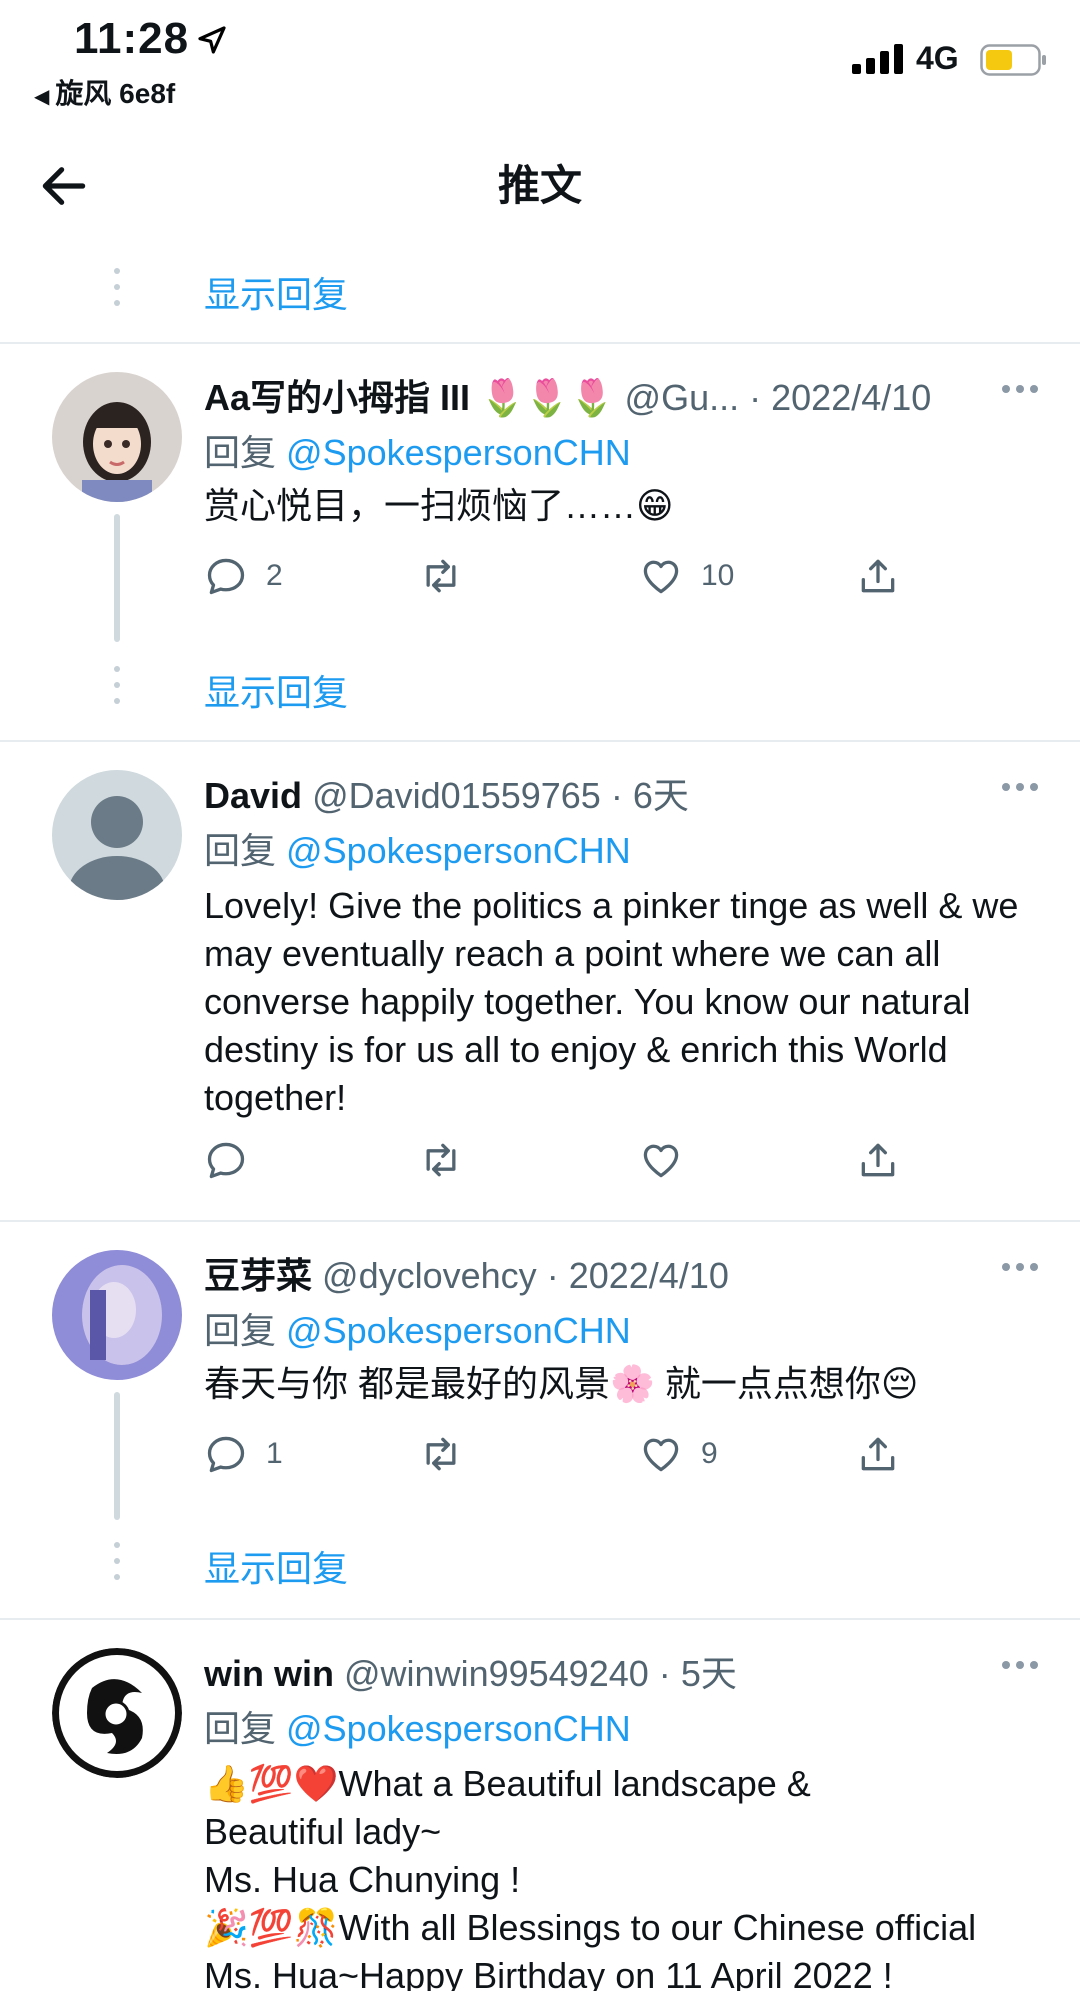 This screenshot has height=1991, width=1080. Describe the element at coordinates (456, 795) in the screenshot. I see `user-handle: @David01559765` at that location.